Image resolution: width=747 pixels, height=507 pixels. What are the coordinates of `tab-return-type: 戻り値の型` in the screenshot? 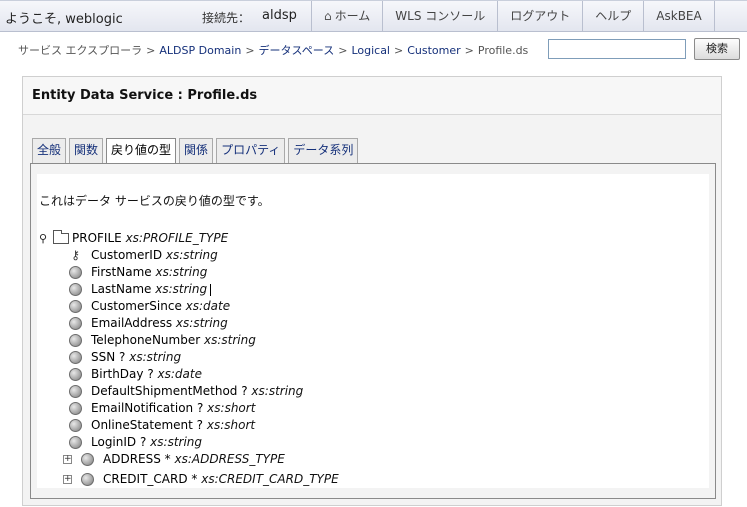 It's located at (141, 151).